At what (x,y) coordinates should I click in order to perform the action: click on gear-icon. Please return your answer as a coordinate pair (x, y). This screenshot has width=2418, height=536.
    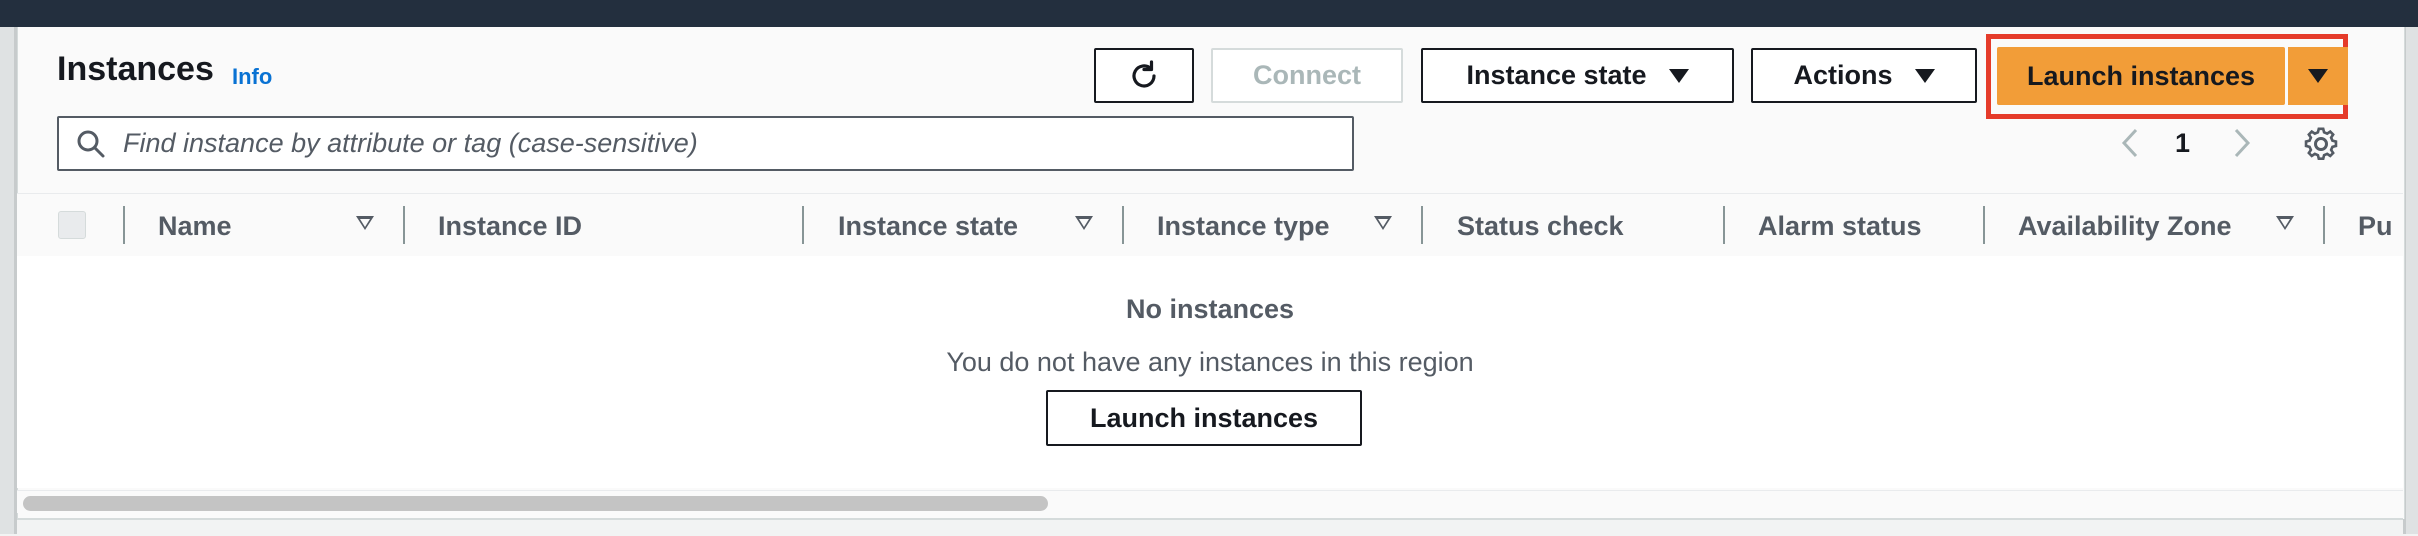
    Looking at the image, I should click on (2321, 144).